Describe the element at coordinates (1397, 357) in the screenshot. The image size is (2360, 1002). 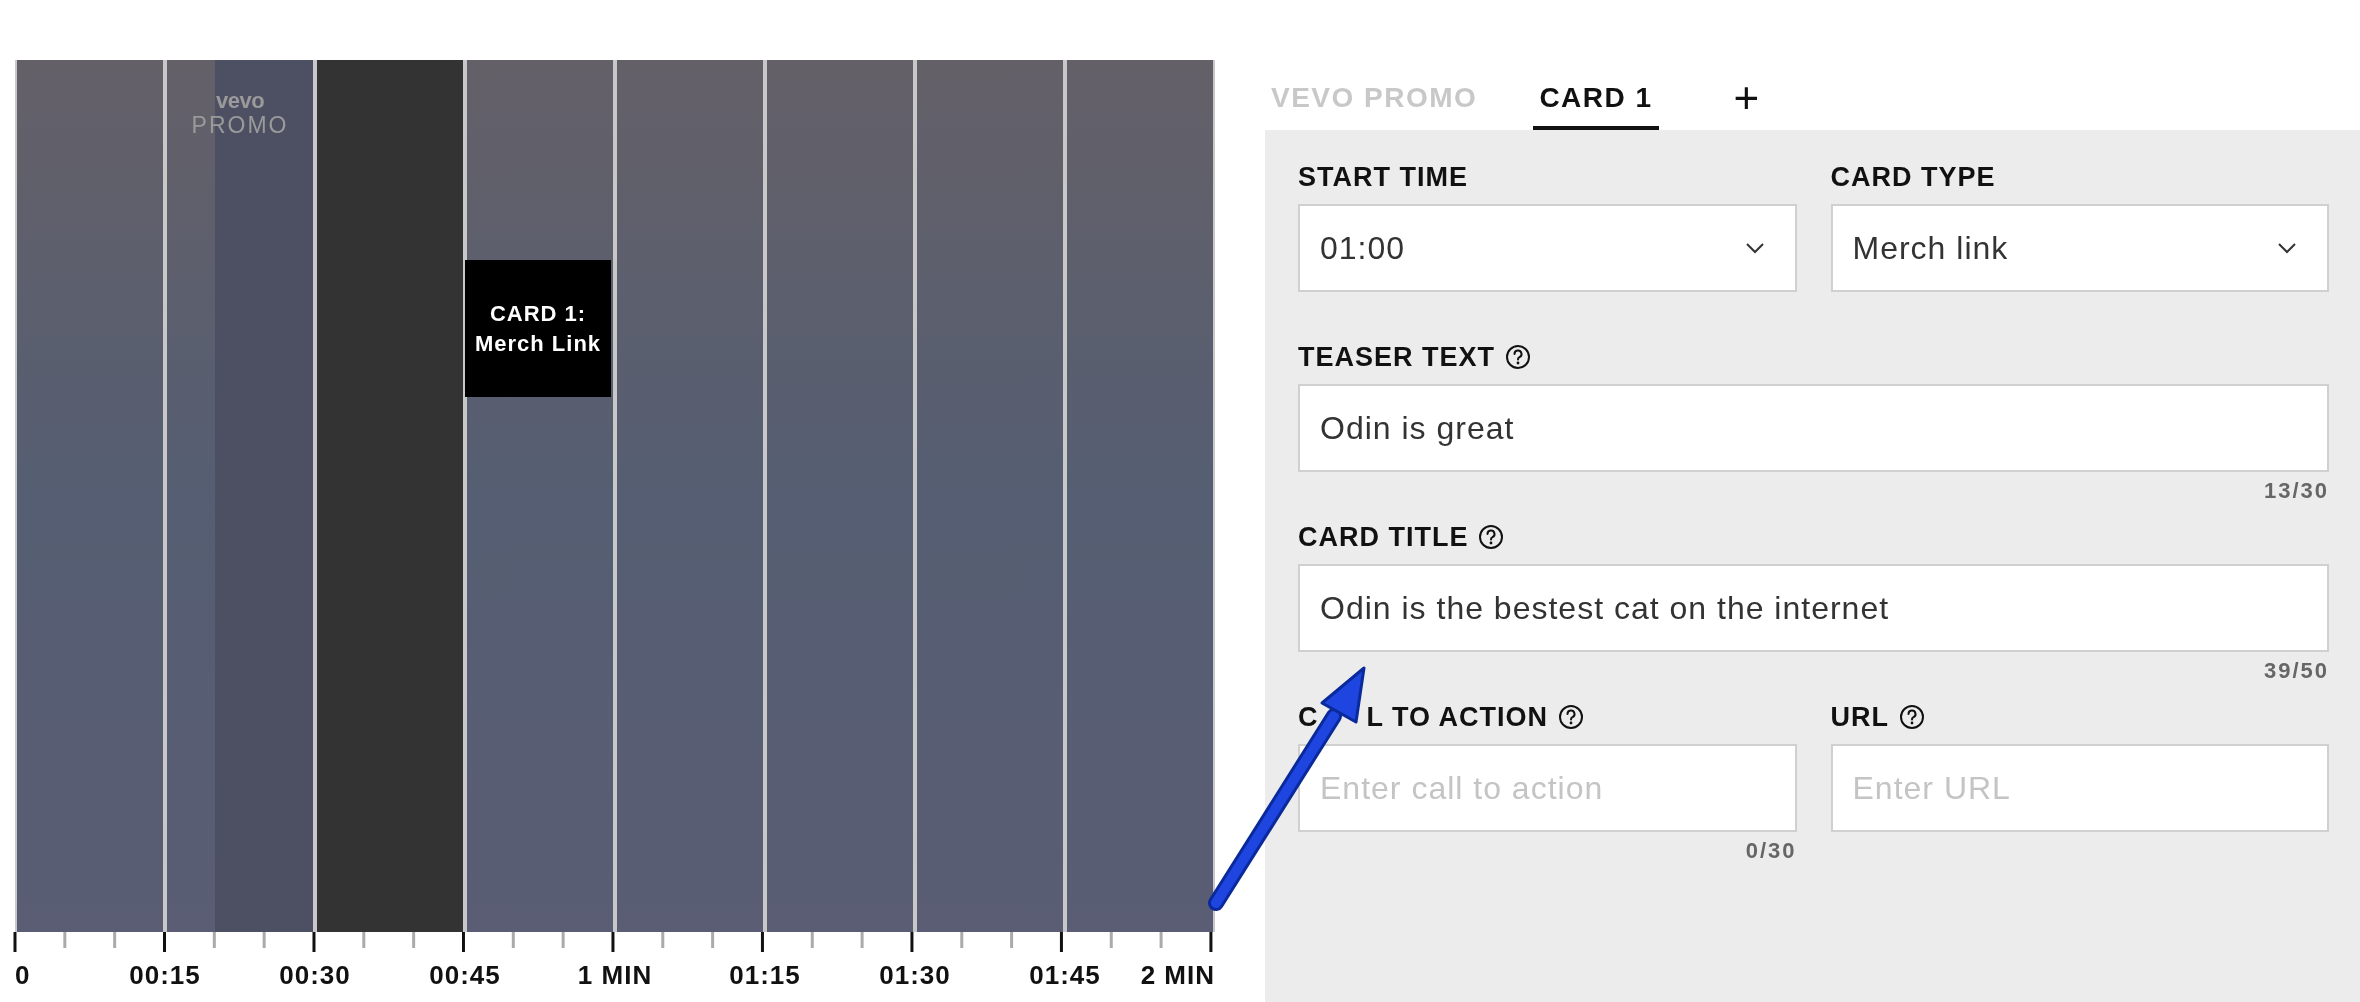
I see `field-label: TEASER TEXT` at that location.